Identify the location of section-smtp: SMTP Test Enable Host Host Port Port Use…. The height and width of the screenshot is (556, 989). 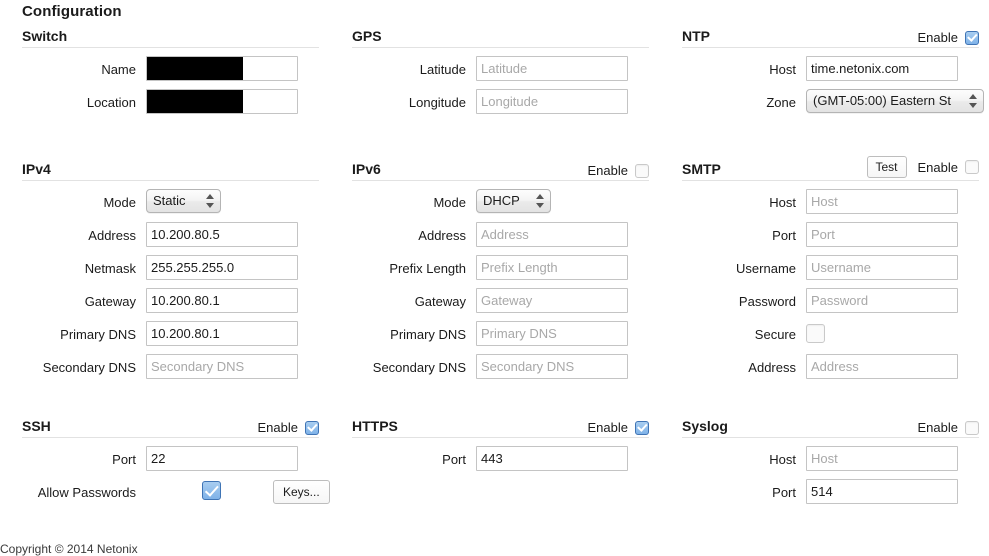
(828, 271).